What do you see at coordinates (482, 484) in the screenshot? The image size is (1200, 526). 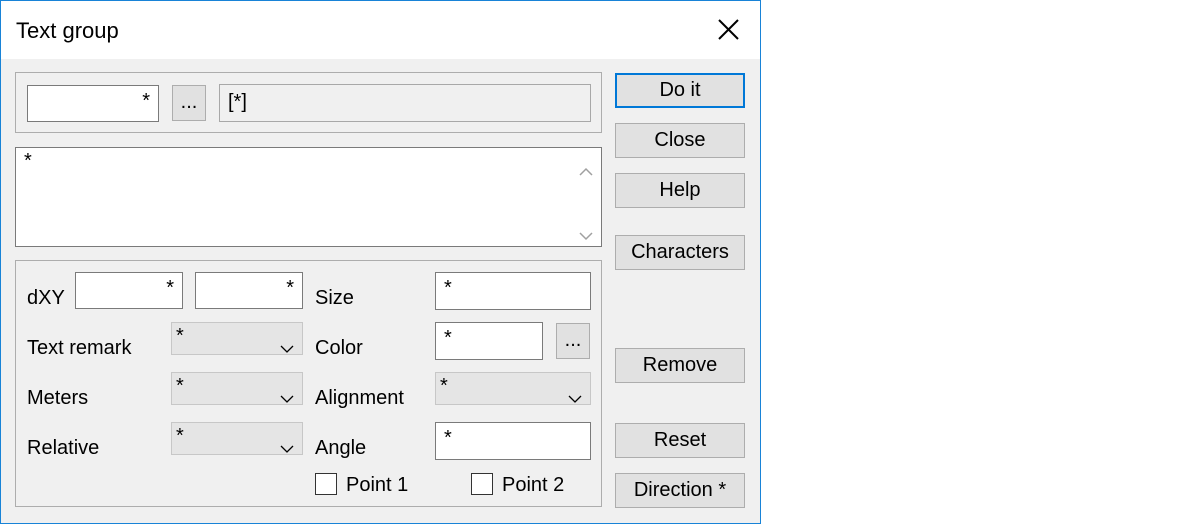 I see `point2-checkbox` at bounding box center [482, 484].